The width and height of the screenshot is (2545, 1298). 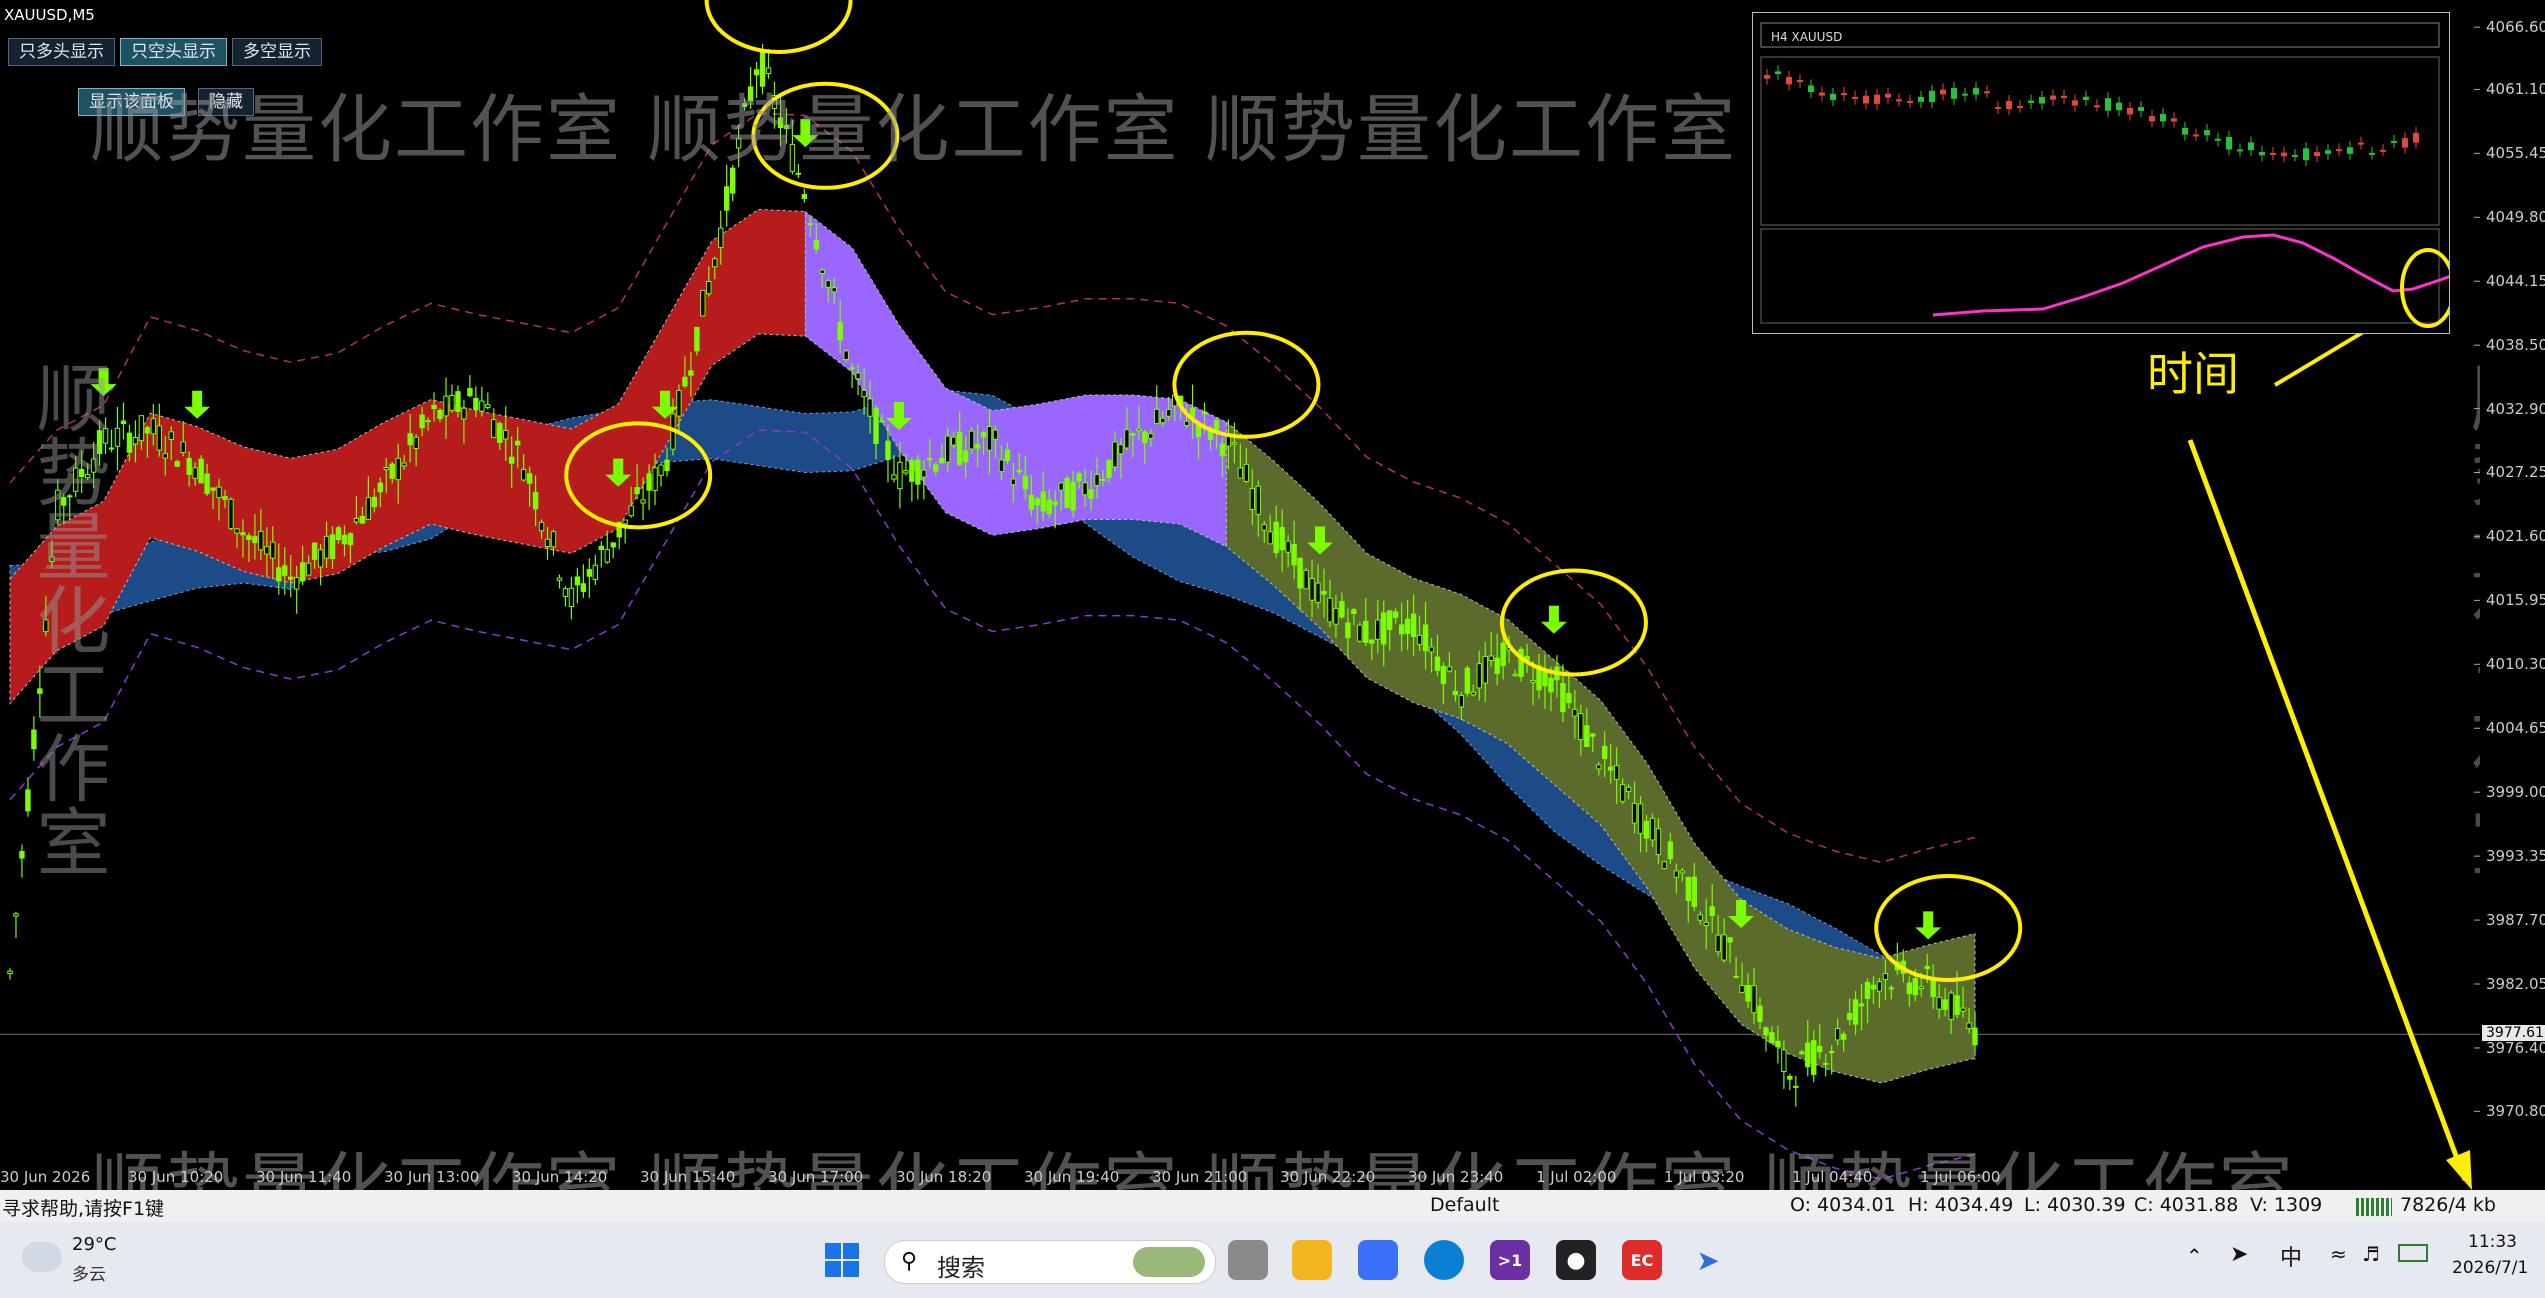 What do you see at coordinates (1928, 925) in the screenshot?
I see `sell-arrow-icon` at bounding box center [1928, 925].